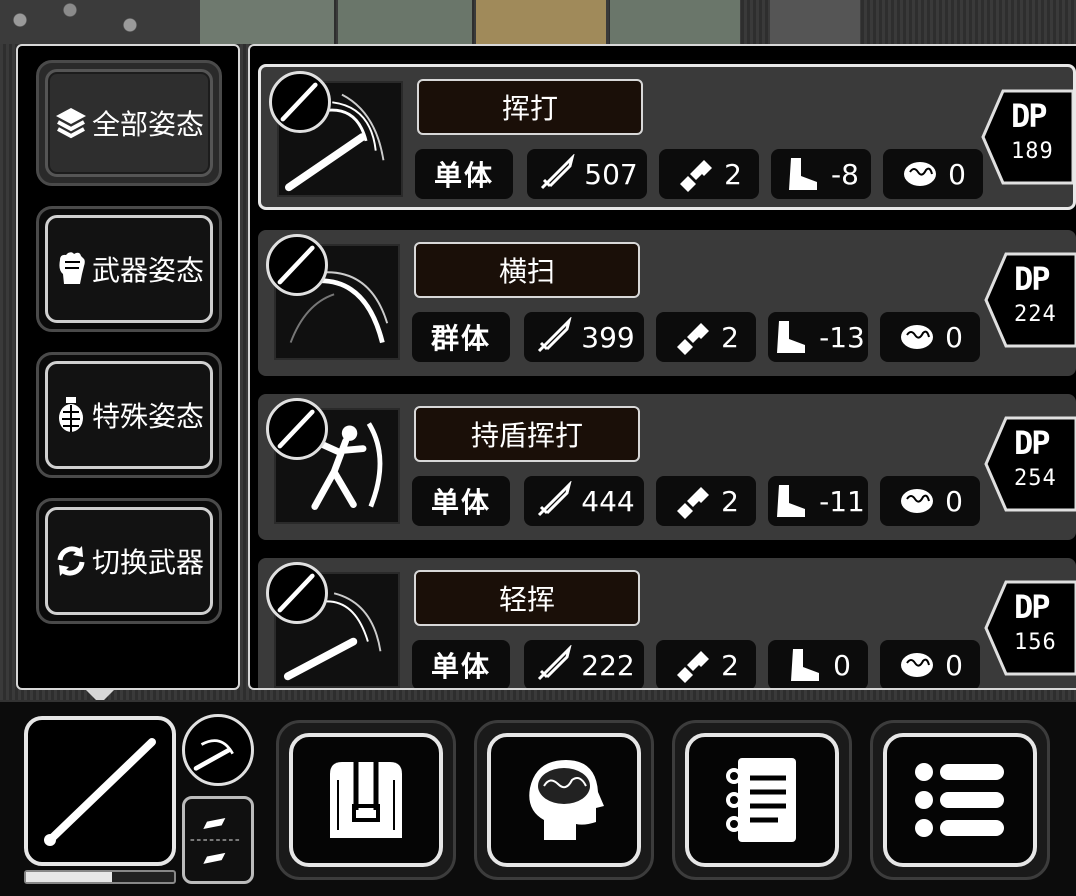  What do you see at coordinates (1030, 628) in the screenshot?
I see `dp-badge: DP 156` at bounding box center [1030, 628].